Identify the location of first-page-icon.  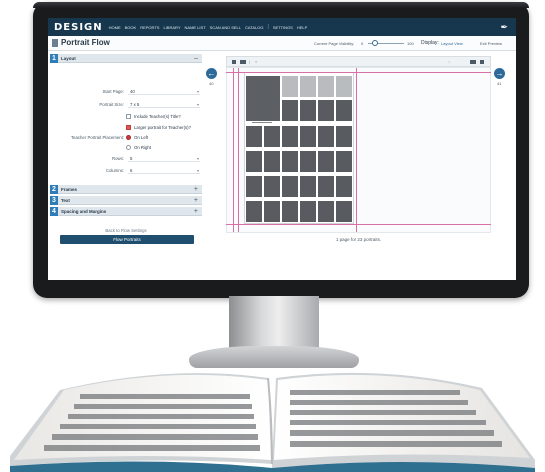
(234, 62).